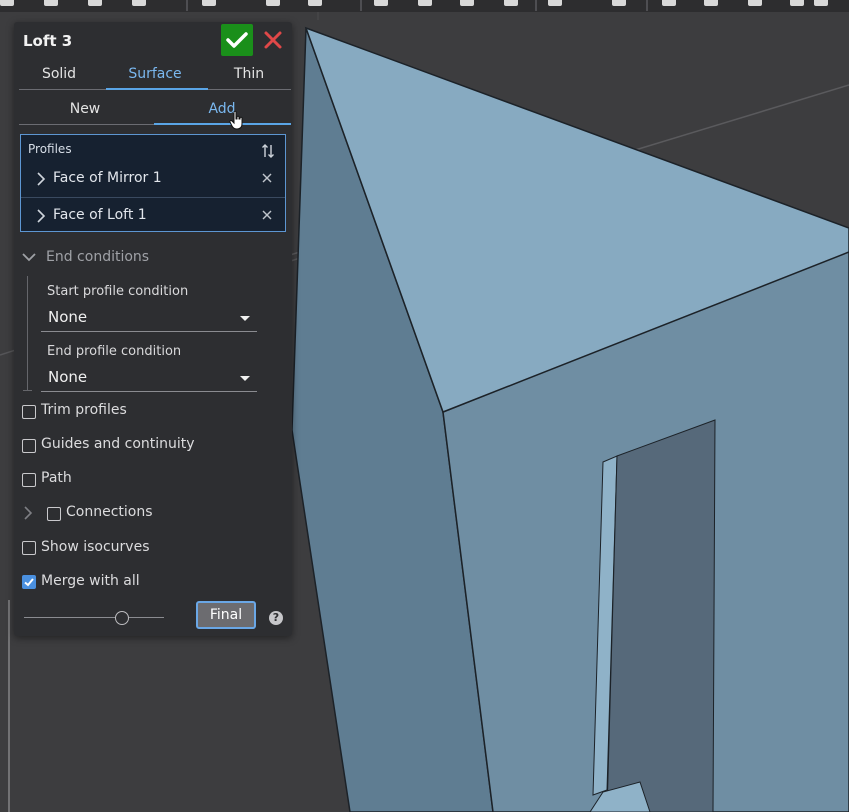  Describe the element at coordinates (59, 74) in the screenshot. I see `tab-solid: Solid` at that location.